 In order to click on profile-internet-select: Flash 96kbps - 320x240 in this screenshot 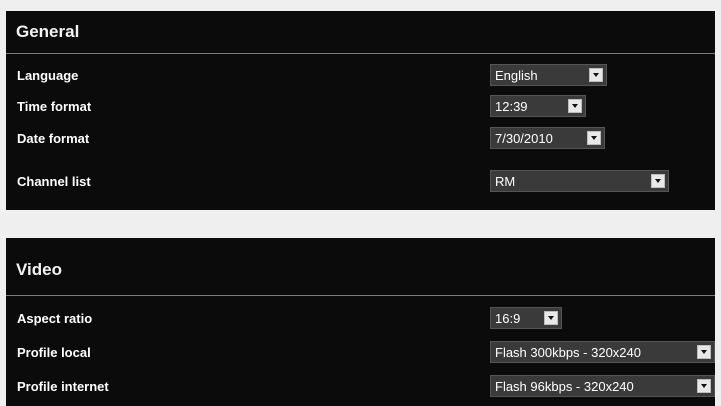, I will do `click(602, 386)`.